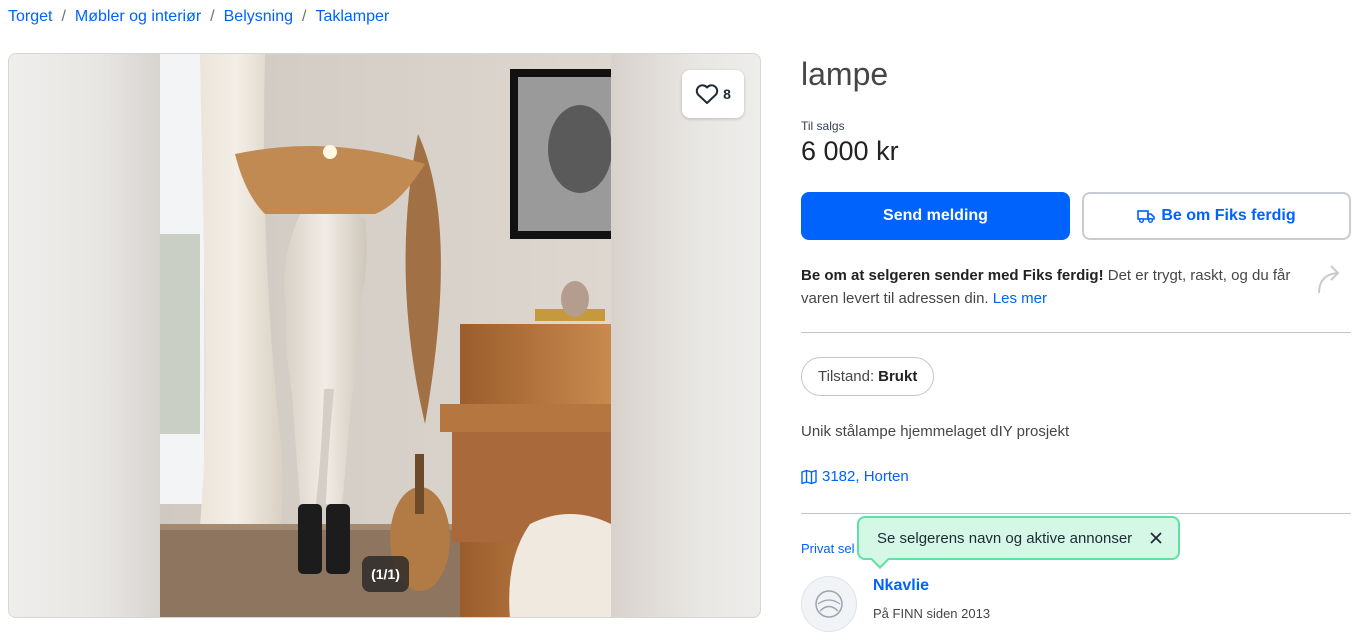 The width and height of the screenshot is (1369, 635). I want to click on seller-tooltip-text: Se selgerens navn og aktive annonser, so click(1005, 538).